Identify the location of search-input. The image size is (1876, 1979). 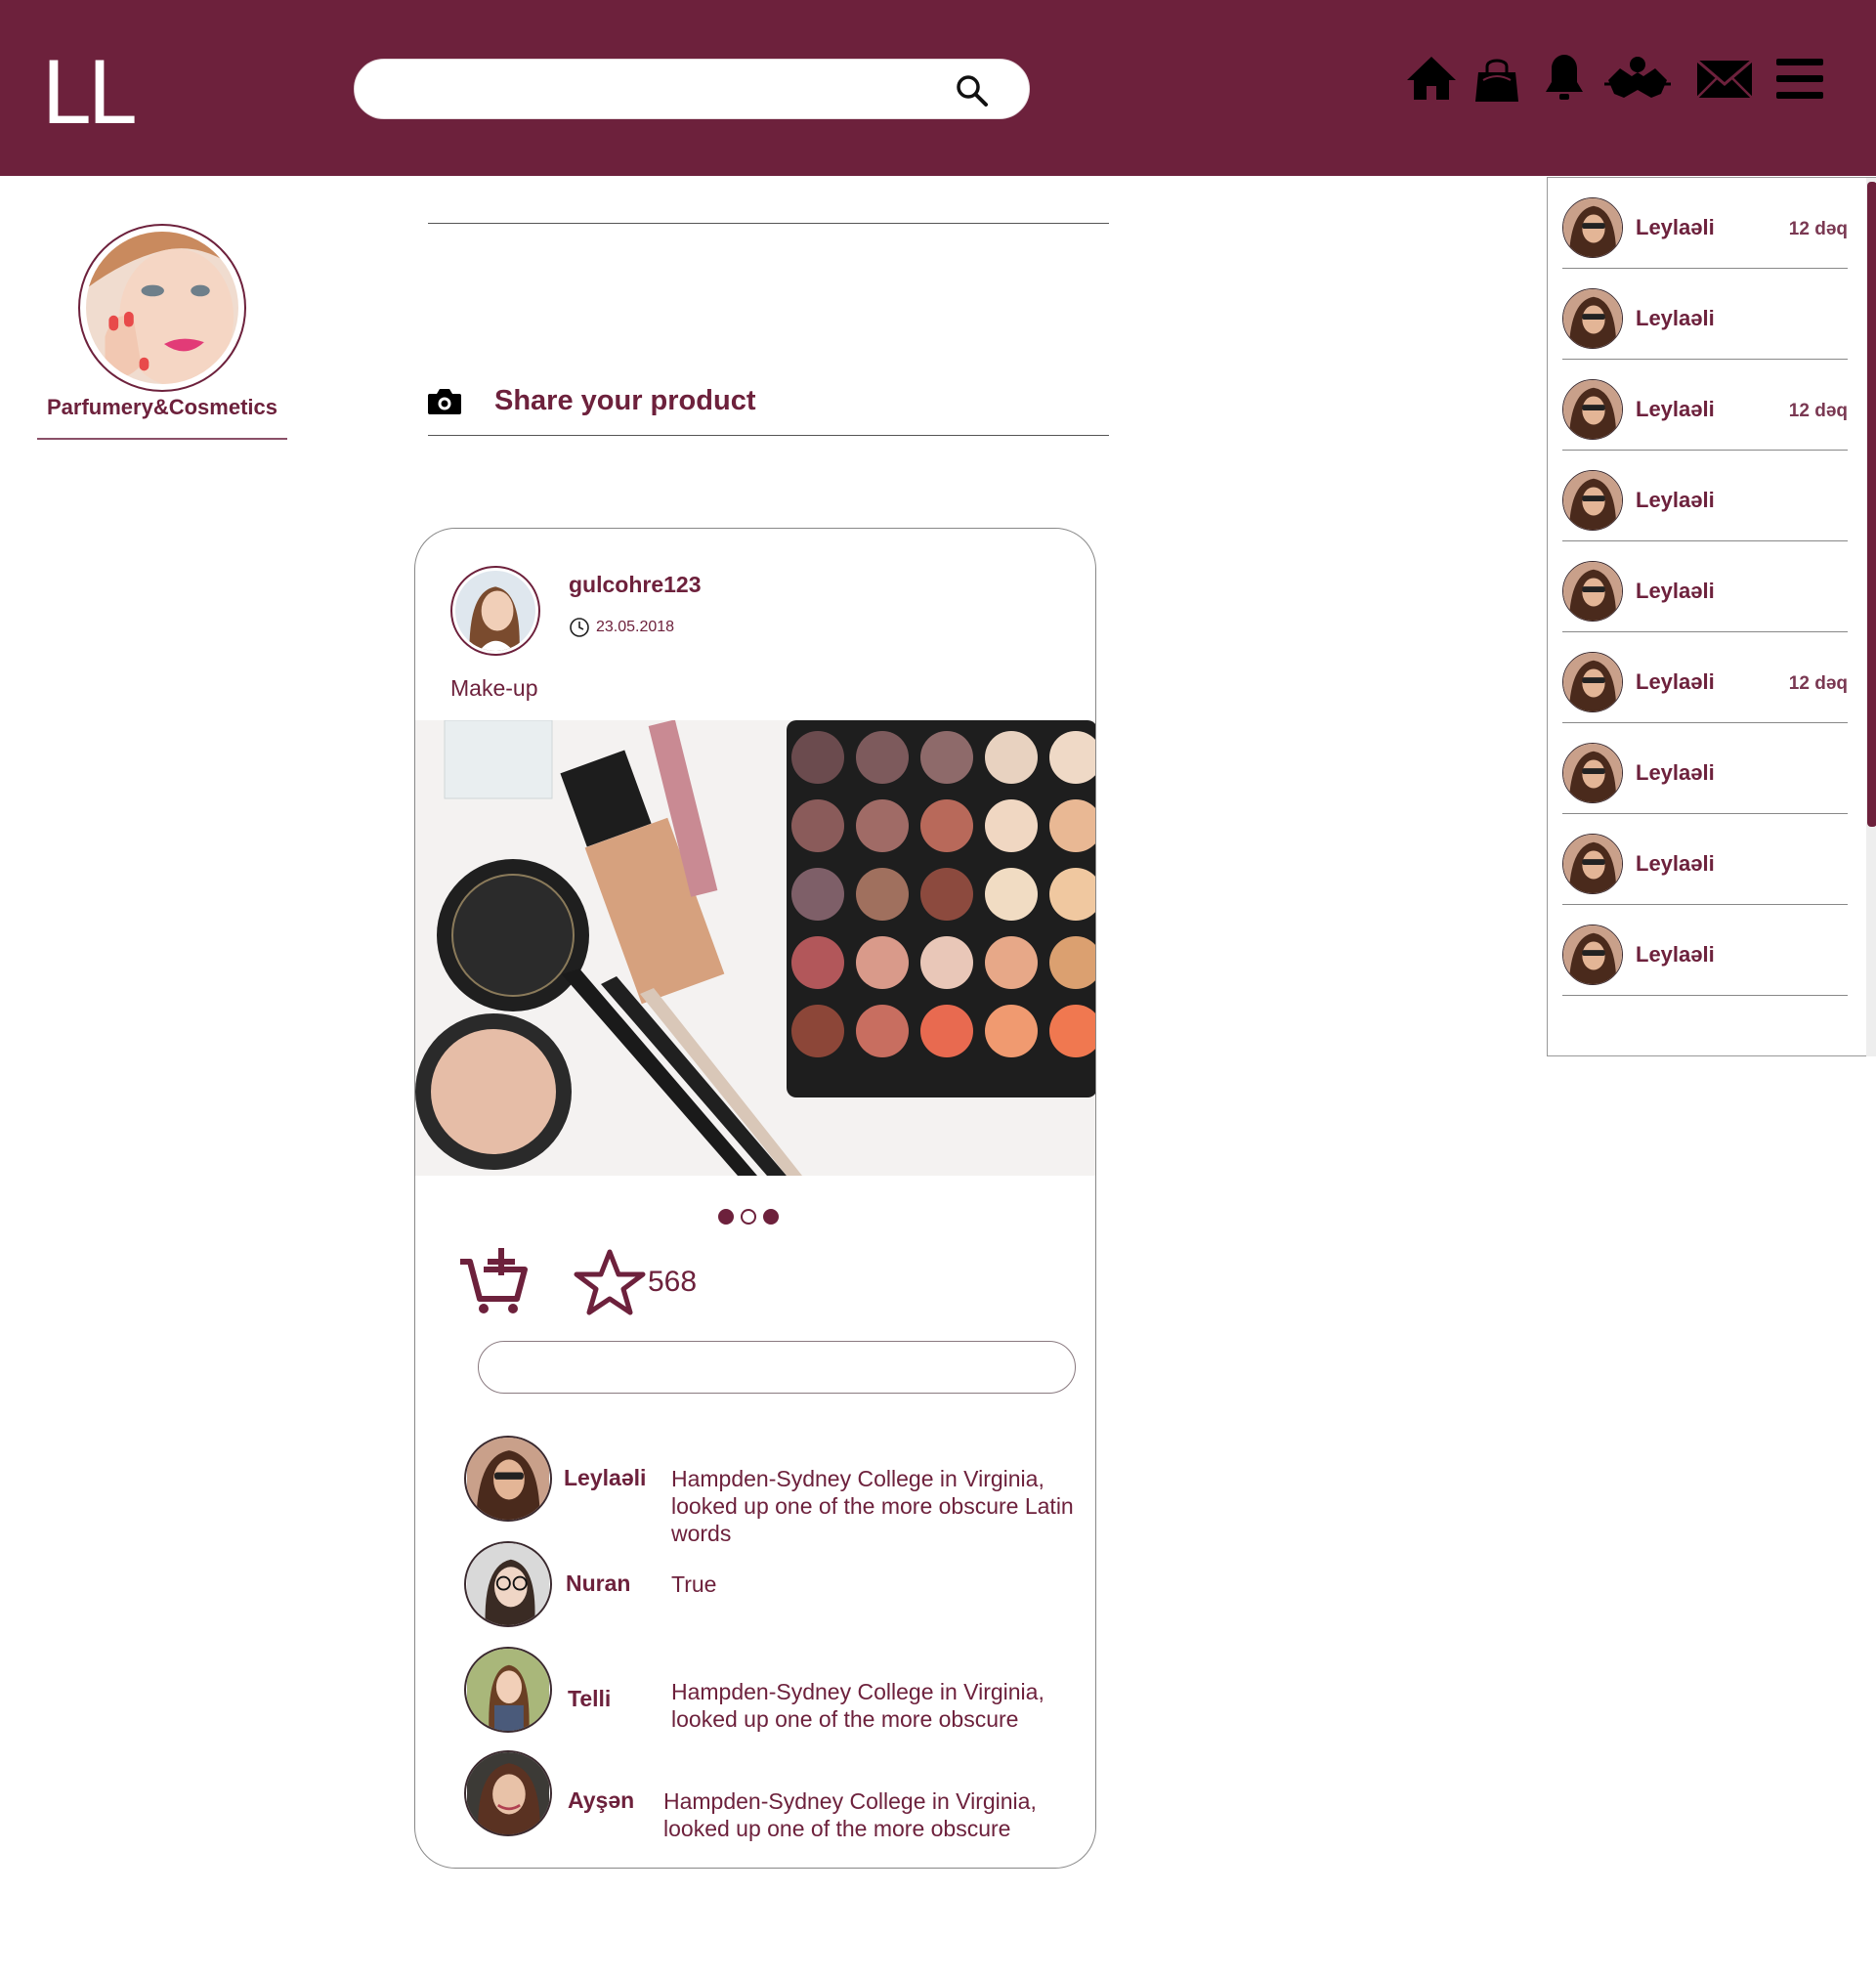
(692, 89).